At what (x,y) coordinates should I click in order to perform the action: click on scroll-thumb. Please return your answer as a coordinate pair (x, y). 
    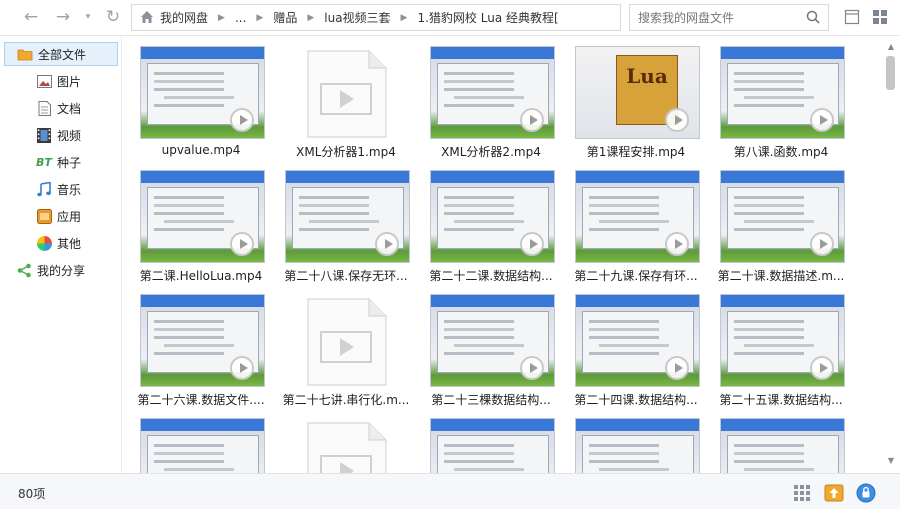
    Looking at the image, I should click on (890, 73).